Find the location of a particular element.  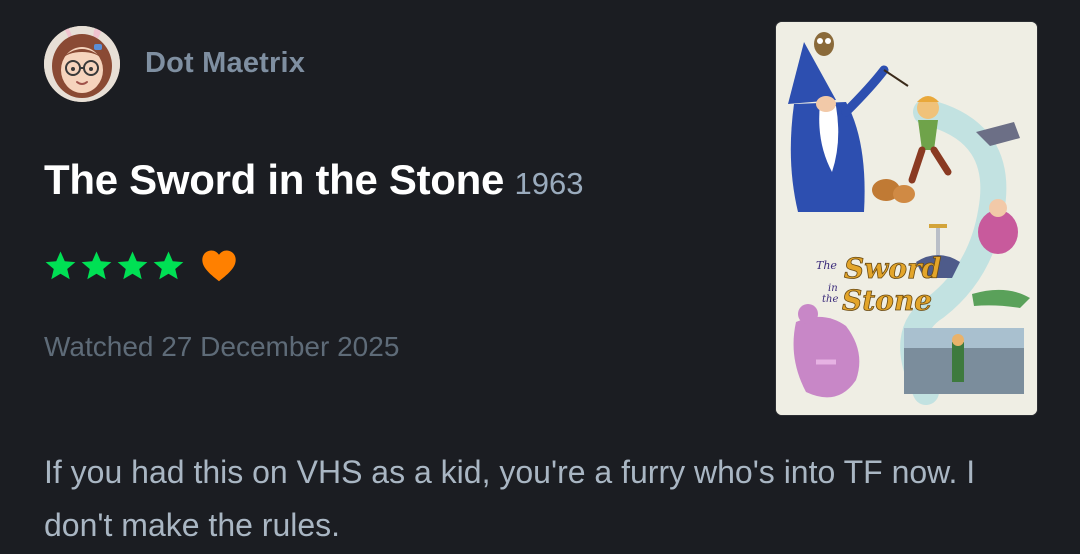

poster-title-the-2: the is located at coordinates (830, 299).